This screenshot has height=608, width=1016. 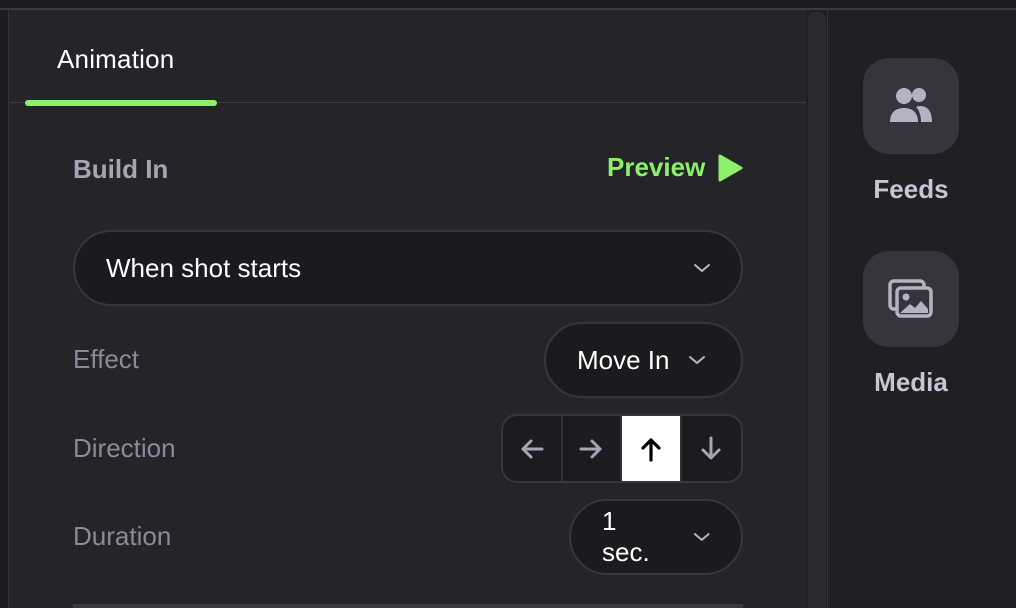 I want to click on play-icon, so click(x=730, y=167).